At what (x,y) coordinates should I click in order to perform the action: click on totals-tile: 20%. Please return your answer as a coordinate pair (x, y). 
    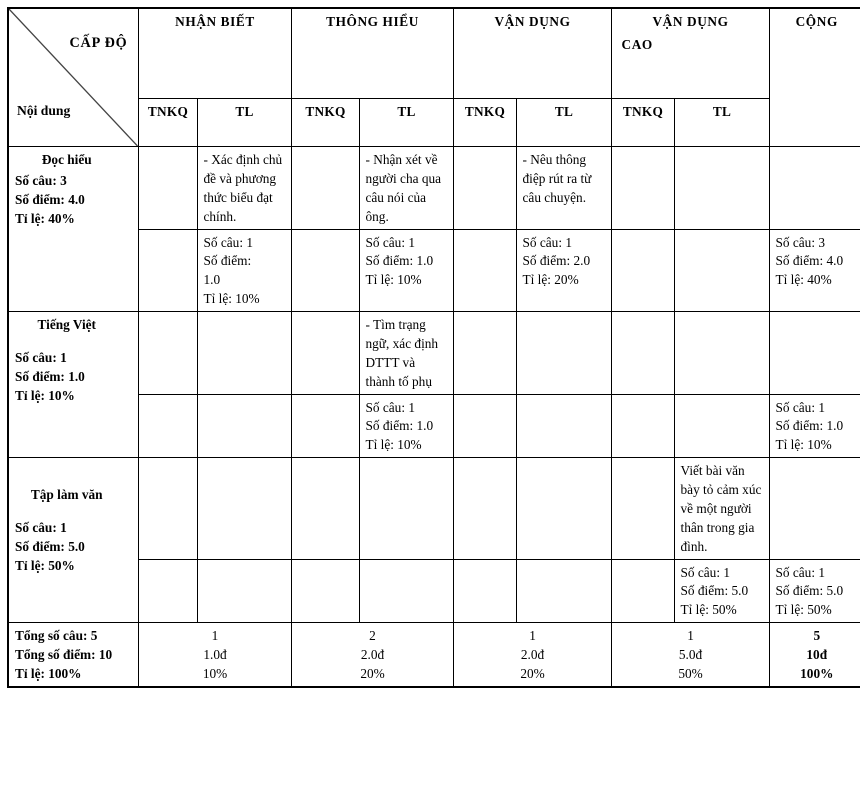
    Looking at the image, I should click on (532, 673).